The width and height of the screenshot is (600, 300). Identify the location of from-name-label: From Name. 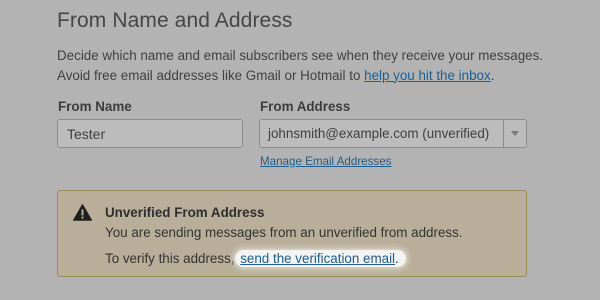
(95, 106).